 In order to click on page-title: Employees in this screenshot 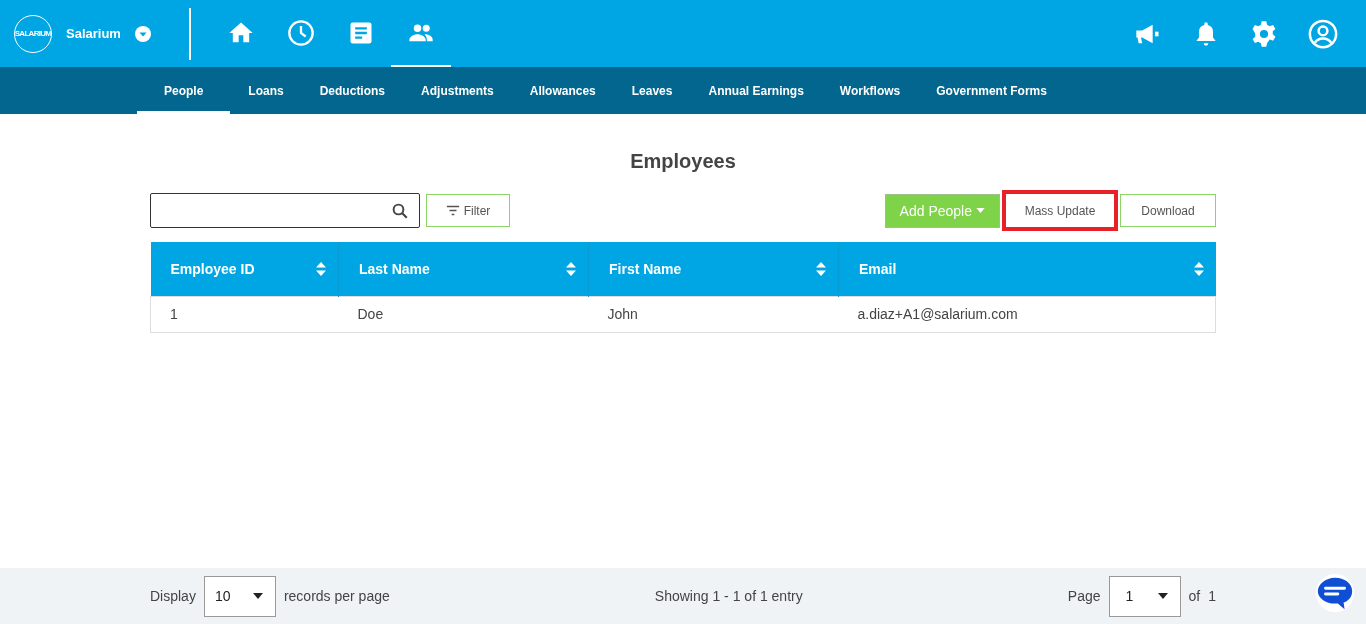, I will do `click(683, 161)`.